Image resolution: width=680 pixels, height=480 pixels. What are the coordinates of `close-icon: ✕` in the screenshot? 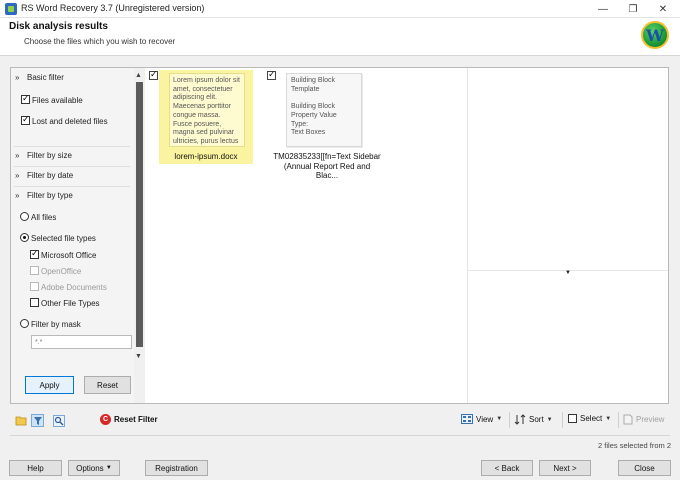 It's located at (663, 9).